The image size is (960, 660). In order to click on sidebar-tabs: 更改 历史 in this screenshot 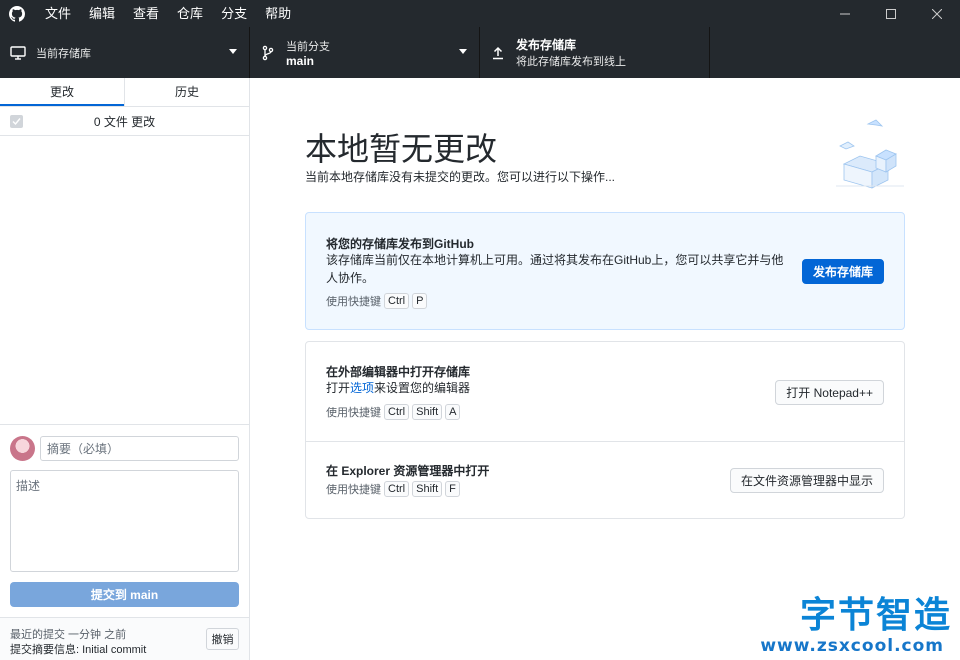, I will do `click(124, 92)`.